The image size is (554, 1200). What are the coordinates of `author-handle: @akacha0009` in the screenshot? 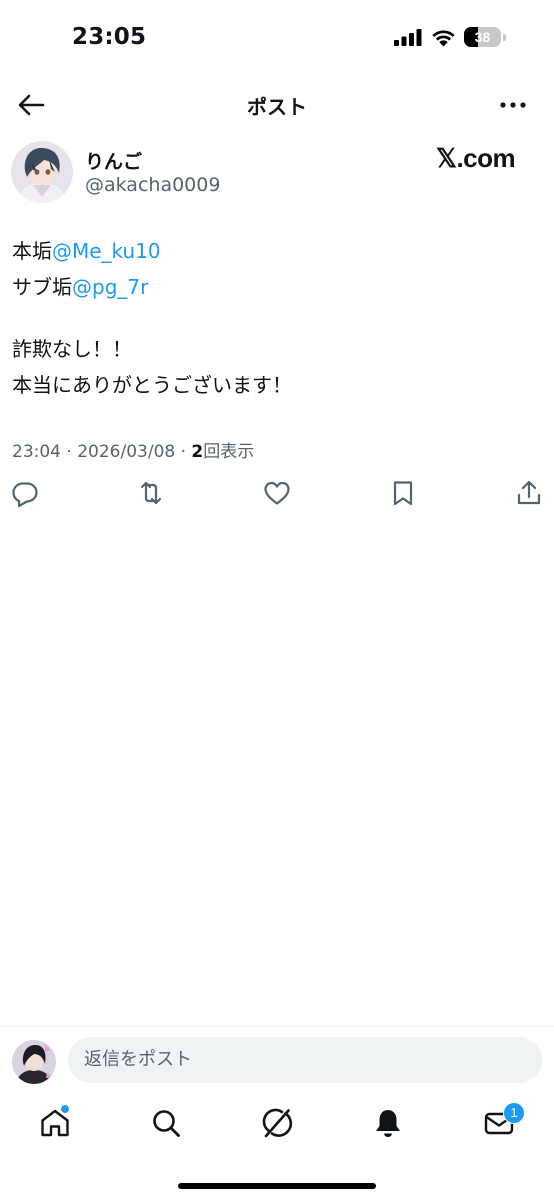 It's located at (152, 185).